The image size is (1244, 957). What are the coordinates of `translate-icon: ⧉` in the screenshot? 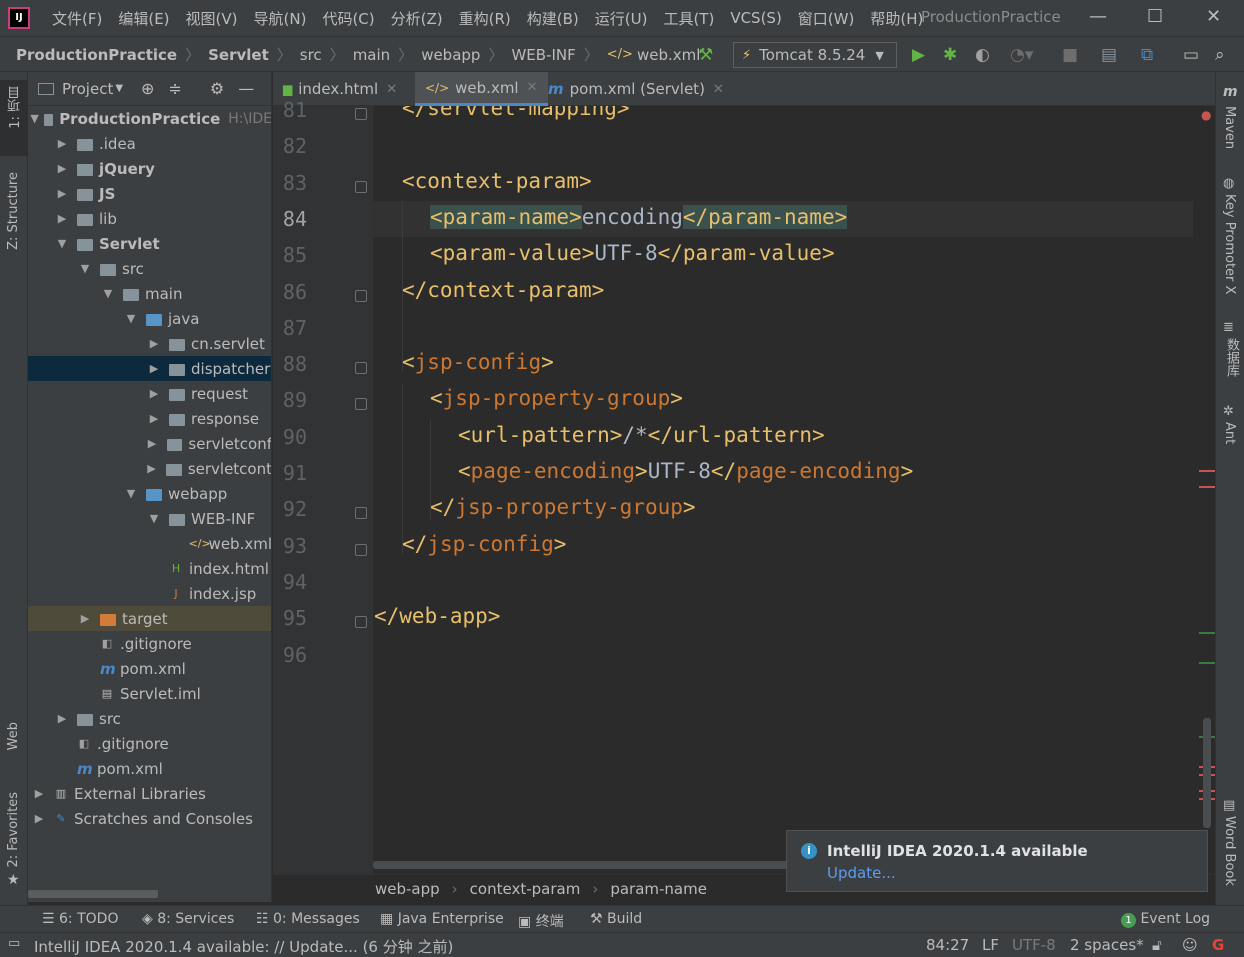 It's located at (1147, 55).